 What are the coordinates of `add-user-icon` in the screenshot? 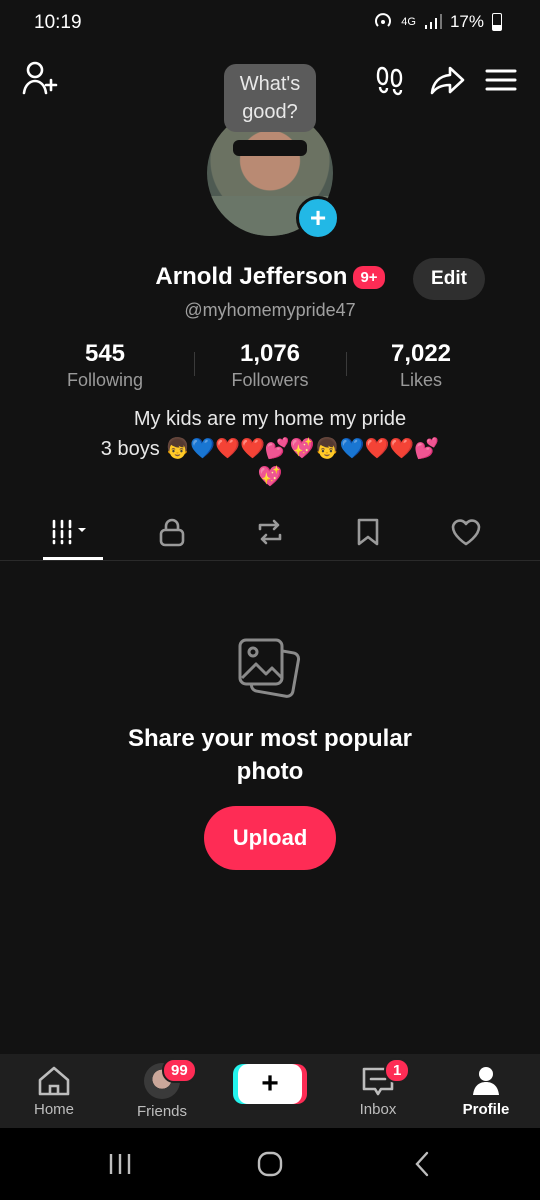 It's located at (40, 78).